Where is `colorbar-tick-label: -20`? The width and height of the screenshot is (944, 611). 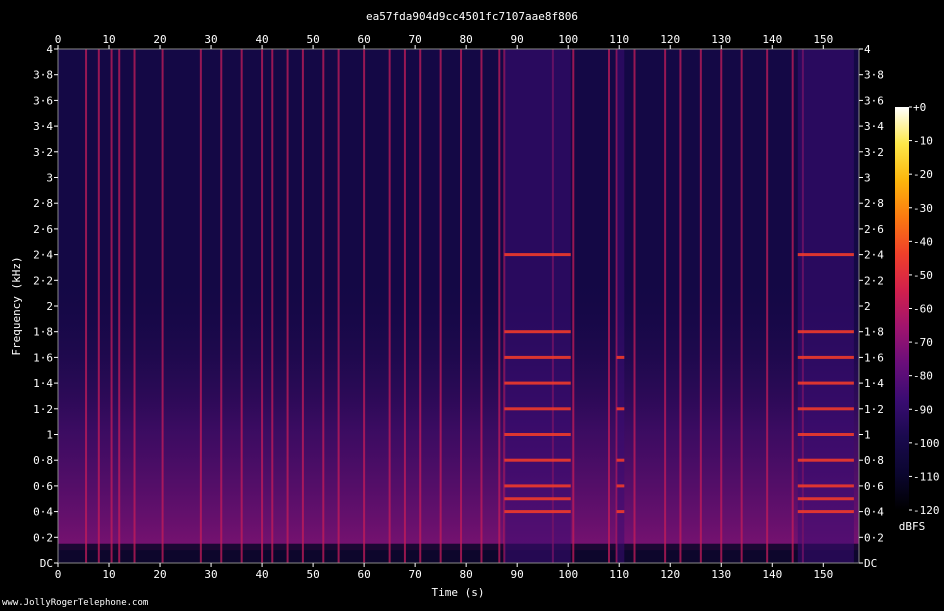
colorbar-tick-label: -20 is located at coordinates (923, 174).